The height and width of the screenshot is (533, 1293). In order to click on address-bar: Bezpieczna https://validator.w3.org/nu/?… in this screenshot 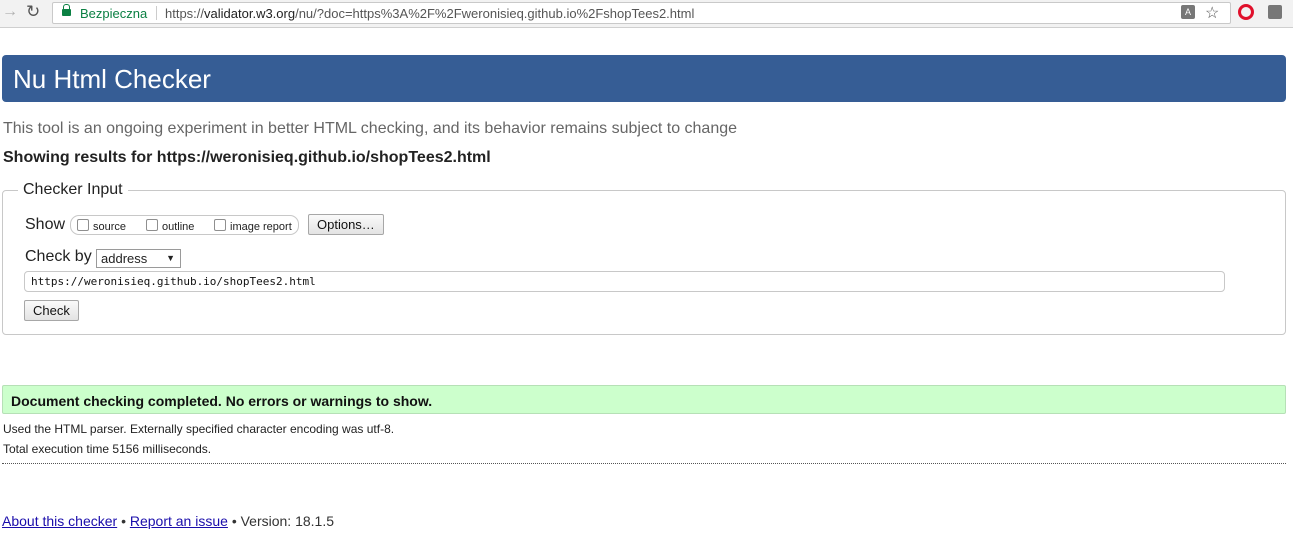, I will do `click(641, 13)`.